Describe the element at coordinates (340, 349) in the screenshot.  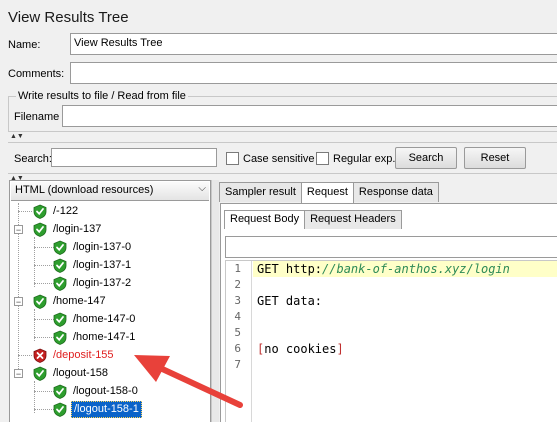
I see `bracket-close: ]` at that location.